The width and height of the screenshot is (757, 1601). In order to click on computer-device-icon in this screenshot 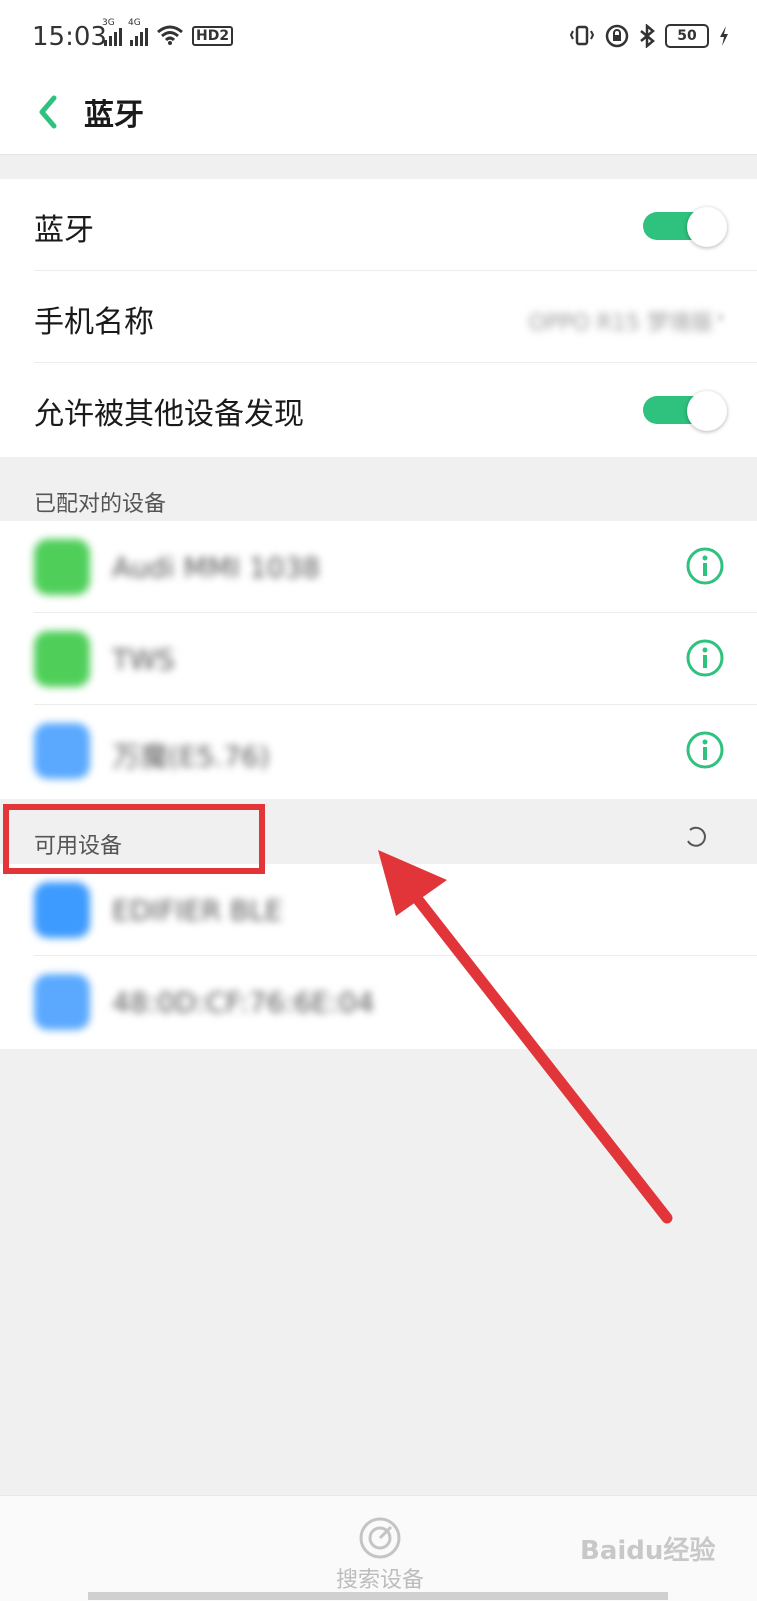, I will do `click(62, 751)`.